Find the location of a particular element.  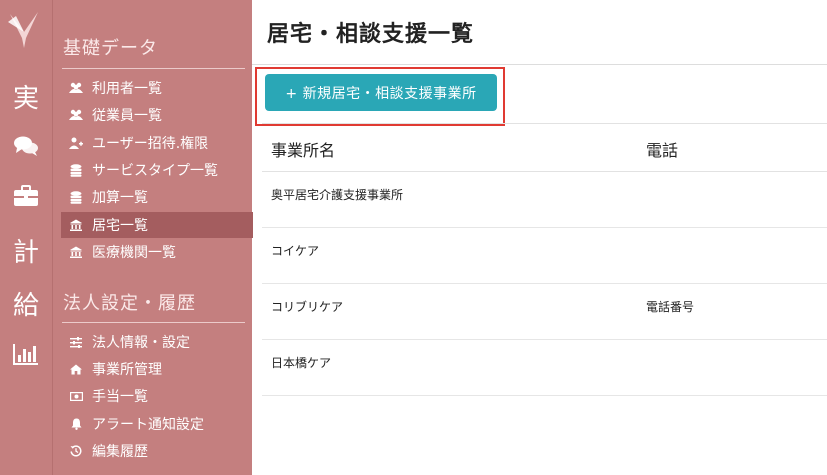

bell-icon is located at coordinates (76, 424).